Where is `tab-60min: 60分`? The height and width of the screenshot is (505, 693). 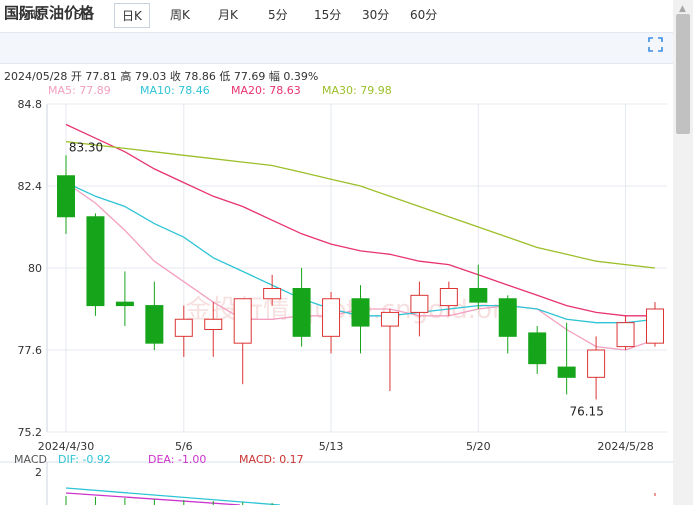
tab-60min: 60分 is located at coordinates (423, 14).